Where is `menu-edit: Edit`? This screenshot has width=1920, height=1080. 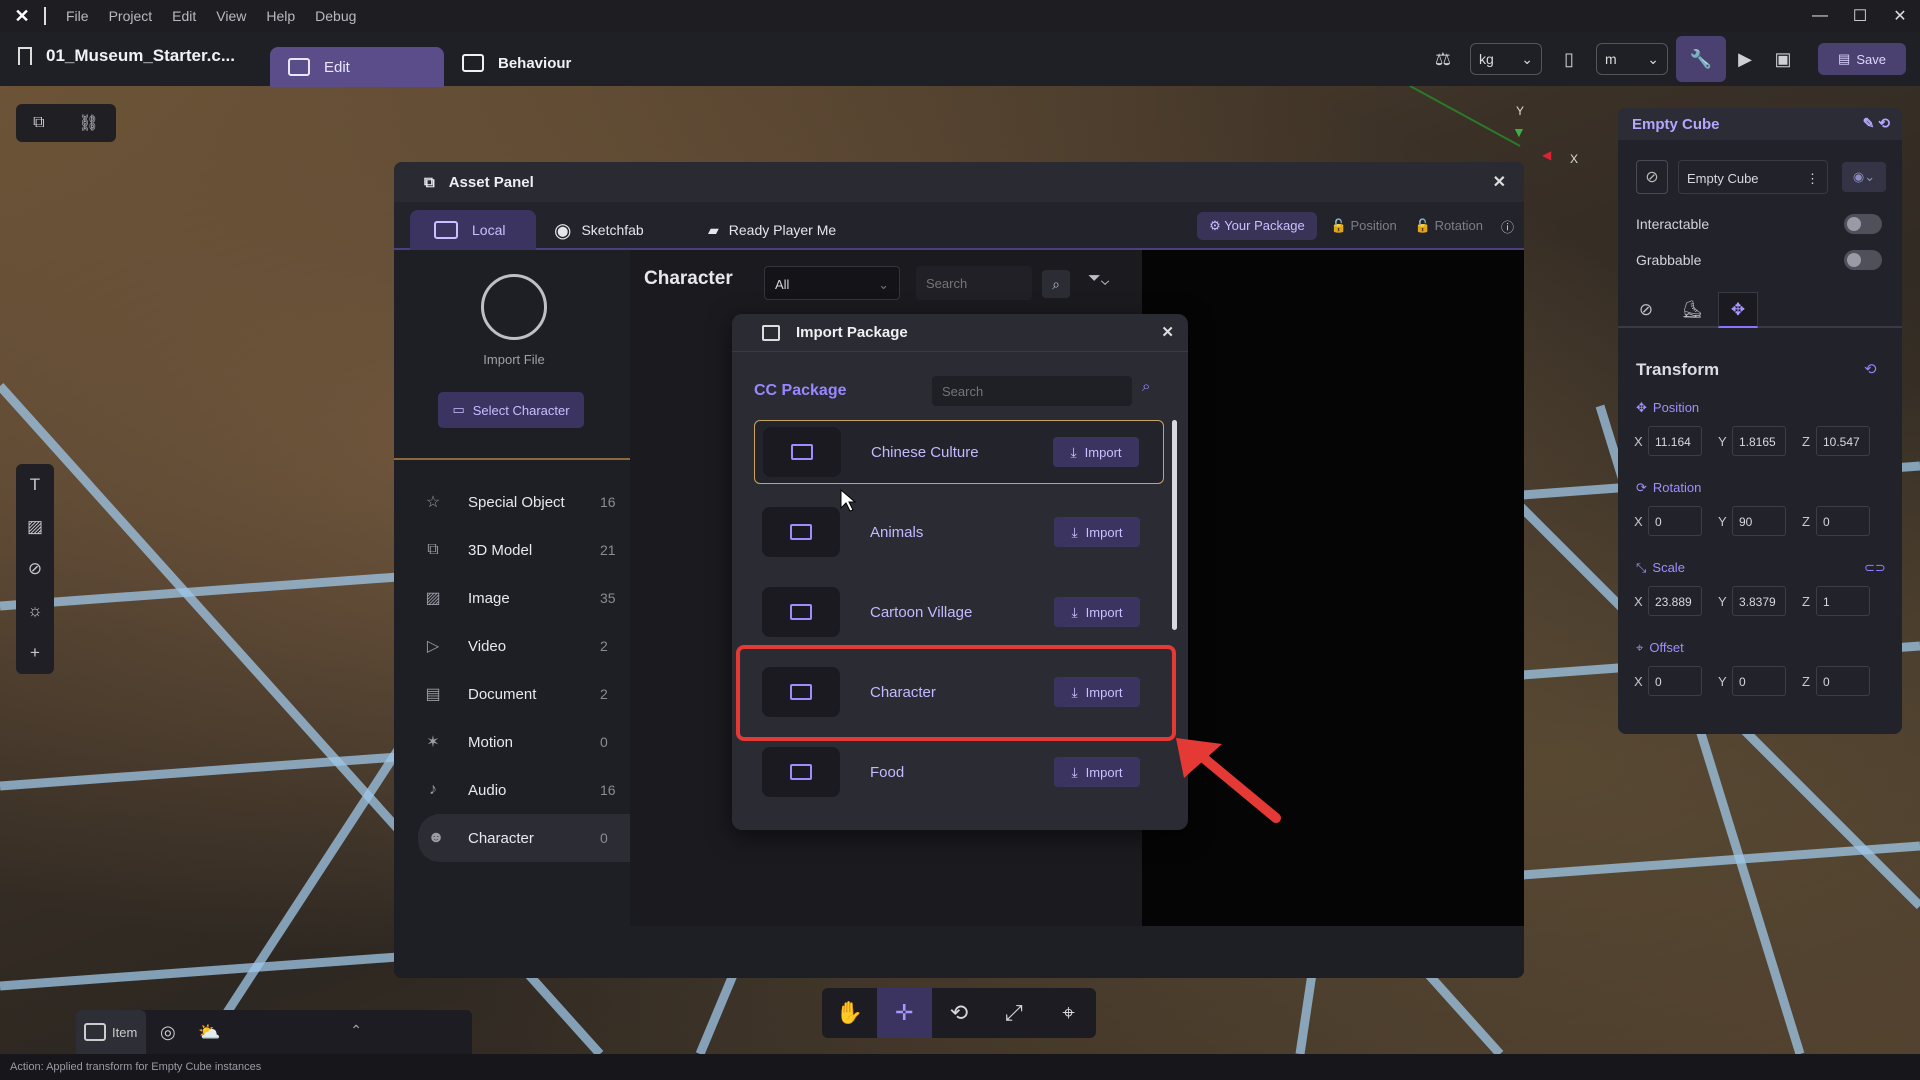
menu-edit: Edit is located at coordinates (184, 16).